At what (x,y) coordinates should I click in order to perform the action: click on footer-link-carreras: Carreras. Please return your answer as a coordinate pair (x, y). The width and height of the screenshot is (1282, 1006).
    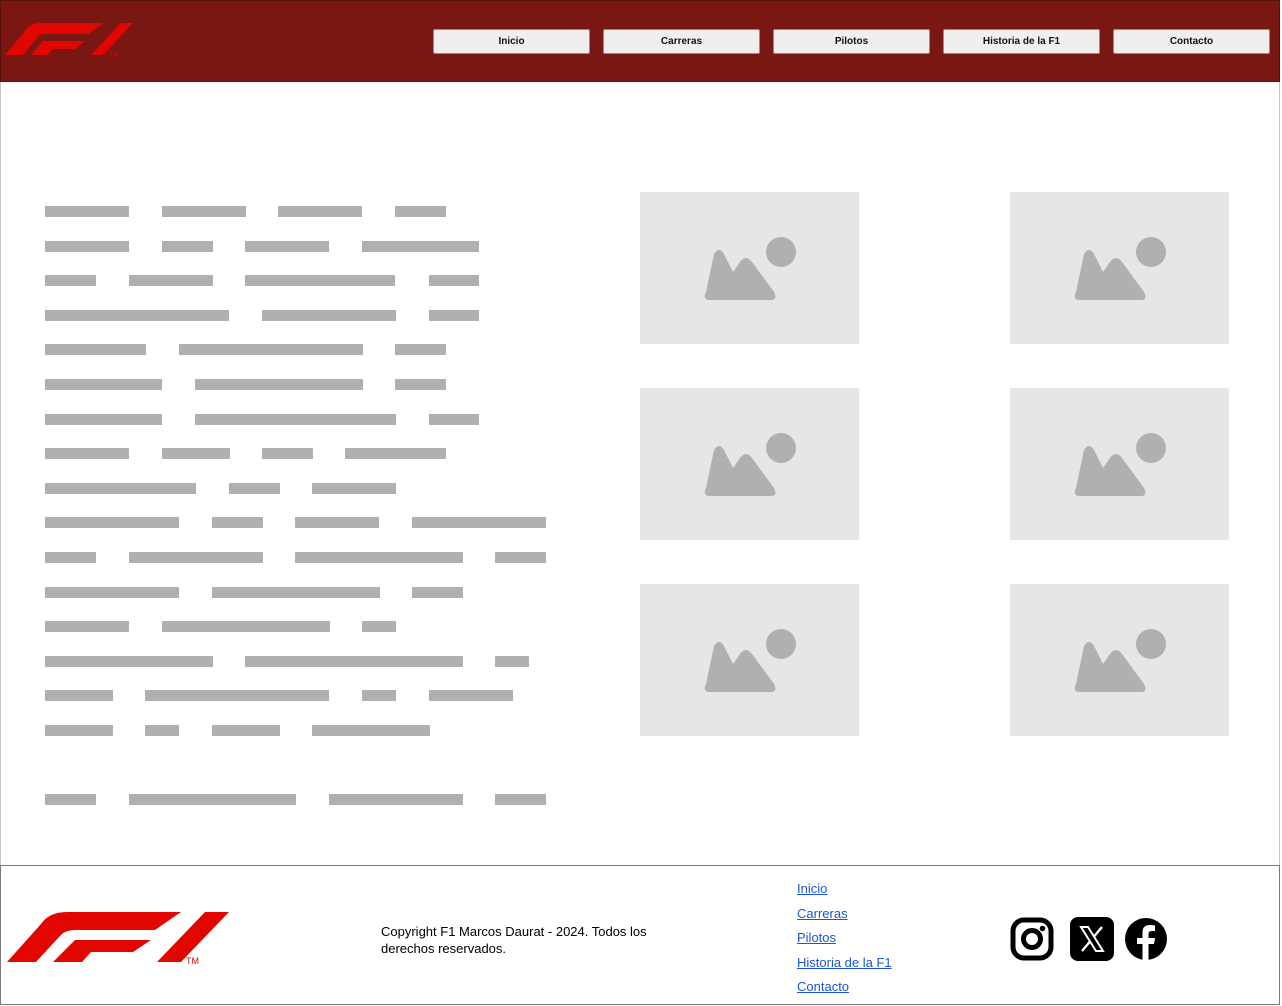
    Looking at the image, I should click on (844, 914).